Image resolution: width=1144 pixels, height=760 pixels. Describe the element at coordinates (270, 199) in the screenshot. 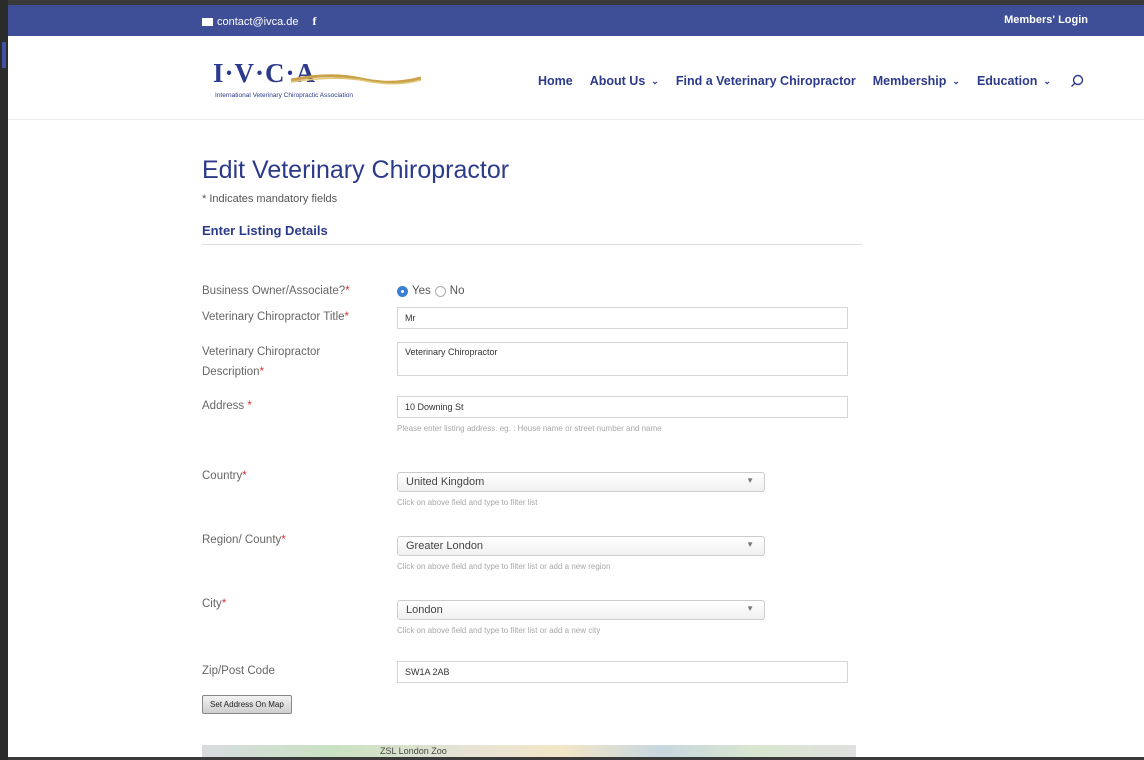

I see `mandatory-note: * Indicates mandatory fields` at that location.